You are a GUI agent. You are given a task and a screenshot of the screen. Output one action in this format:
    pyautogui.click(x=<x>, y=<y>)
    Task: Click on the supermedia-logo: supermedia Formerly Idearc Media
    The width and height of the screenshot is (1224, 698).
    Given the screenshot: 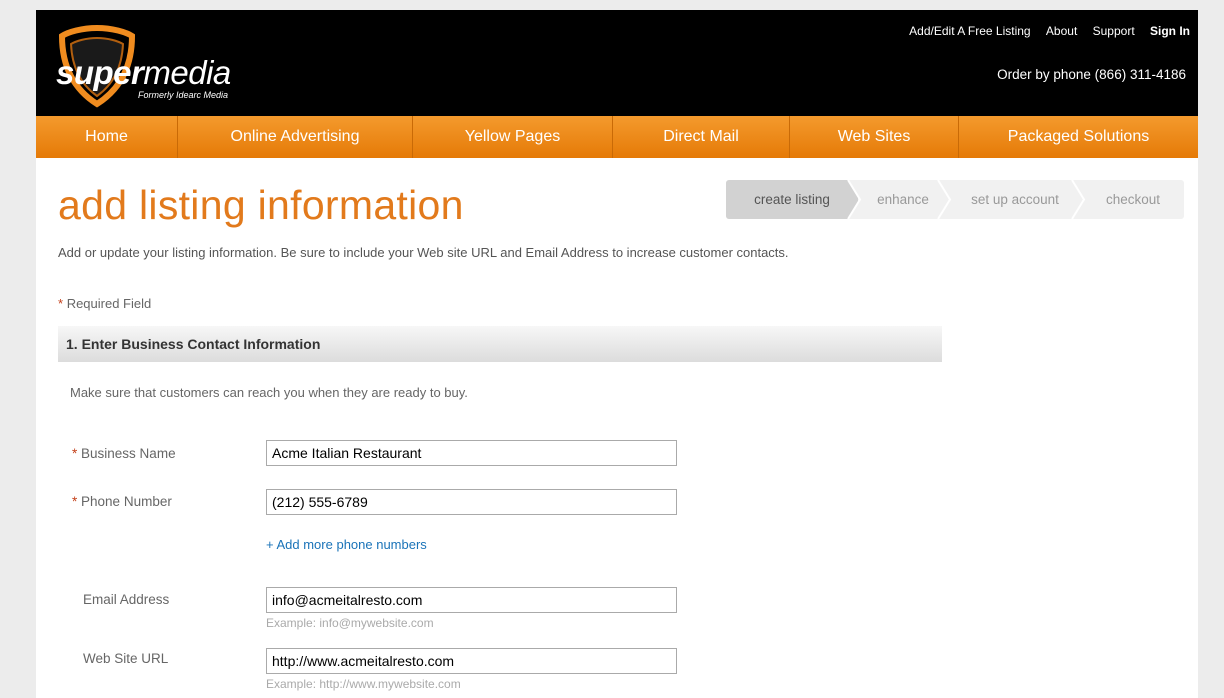 What is the action you would take?
    pyautogui.click(x=172, y=66)
    